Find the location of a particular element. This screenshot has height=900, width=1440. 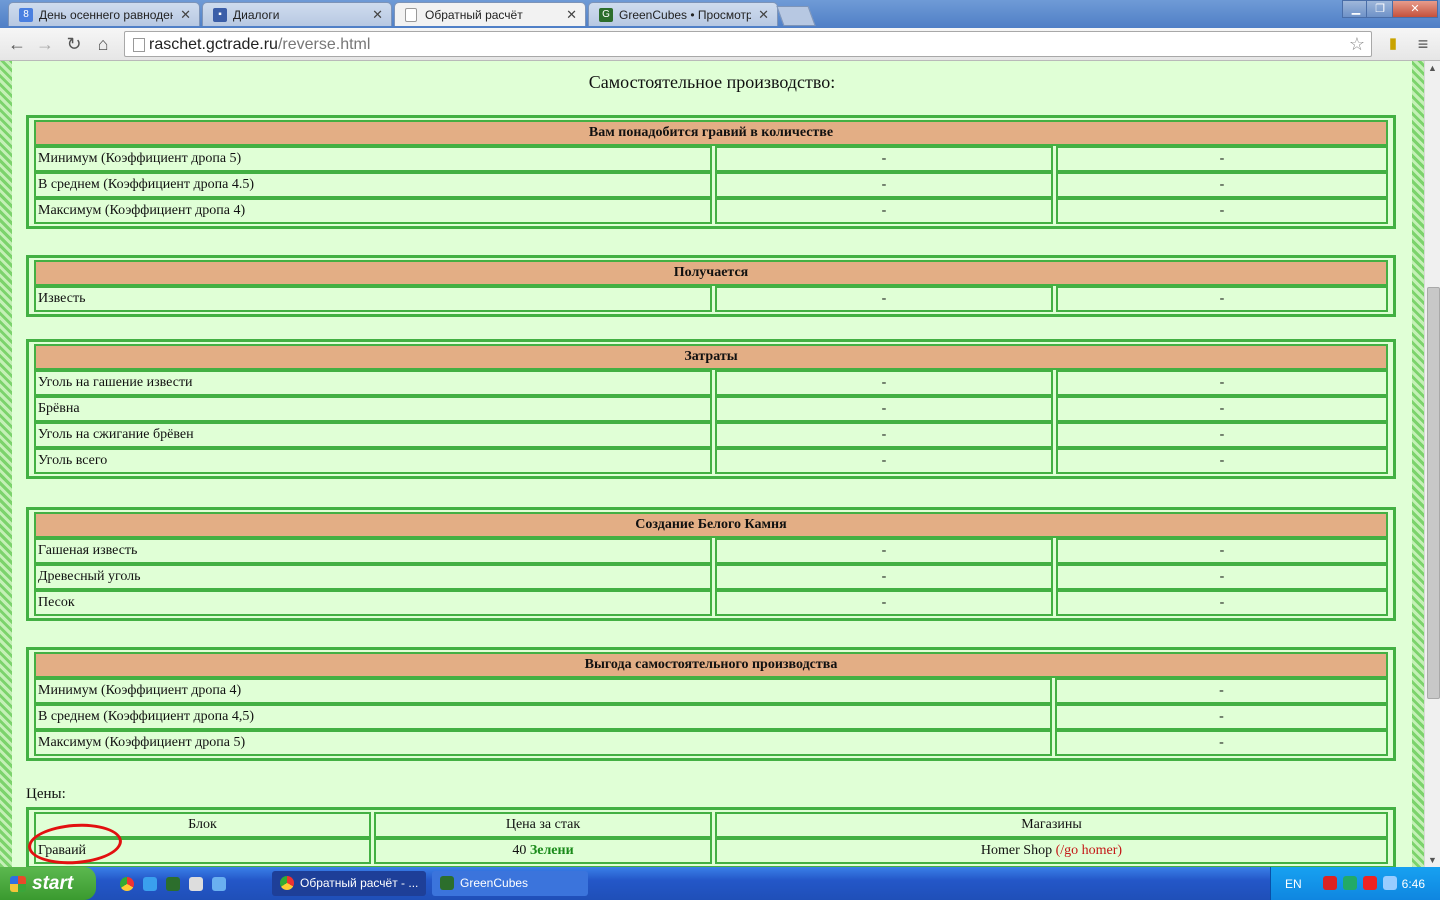

tab-reverse-calc: Обратный расчёт ✕ is located at coordinates (490, 14).